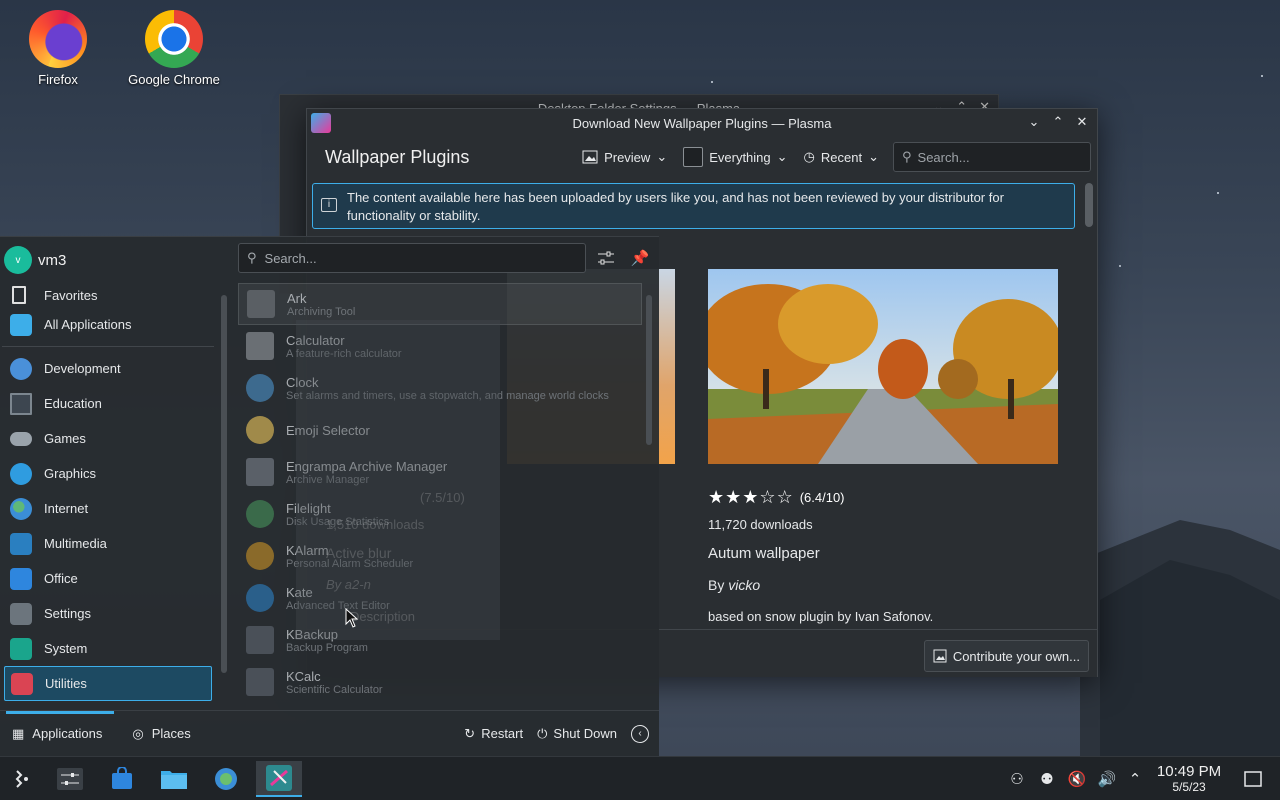 The height and width of the screenshot is (800, 1280). Describe the element at coordinates (383, 616) in the screenshot. I see `ghost-desc: Description` at that location.